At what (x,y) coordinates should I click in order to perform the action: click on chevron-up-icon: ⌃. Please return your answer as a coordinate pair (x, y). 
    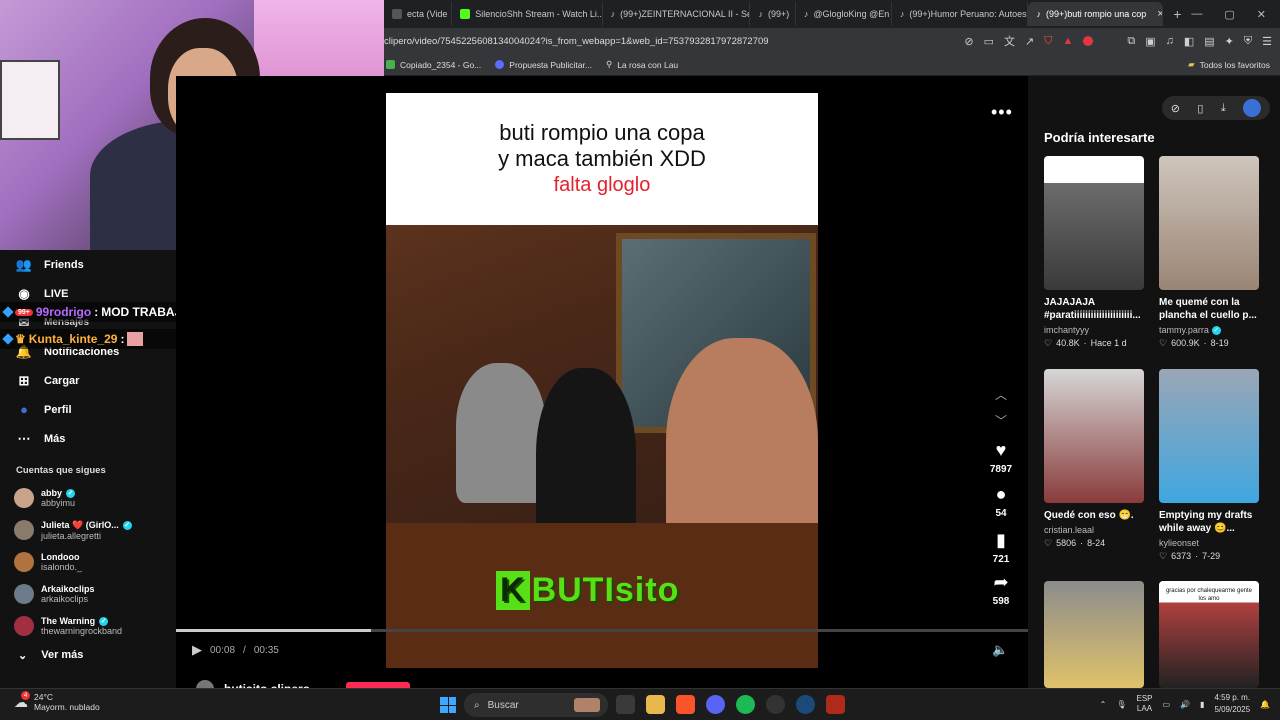
    Looking at the image, I should click on (1103, 704).